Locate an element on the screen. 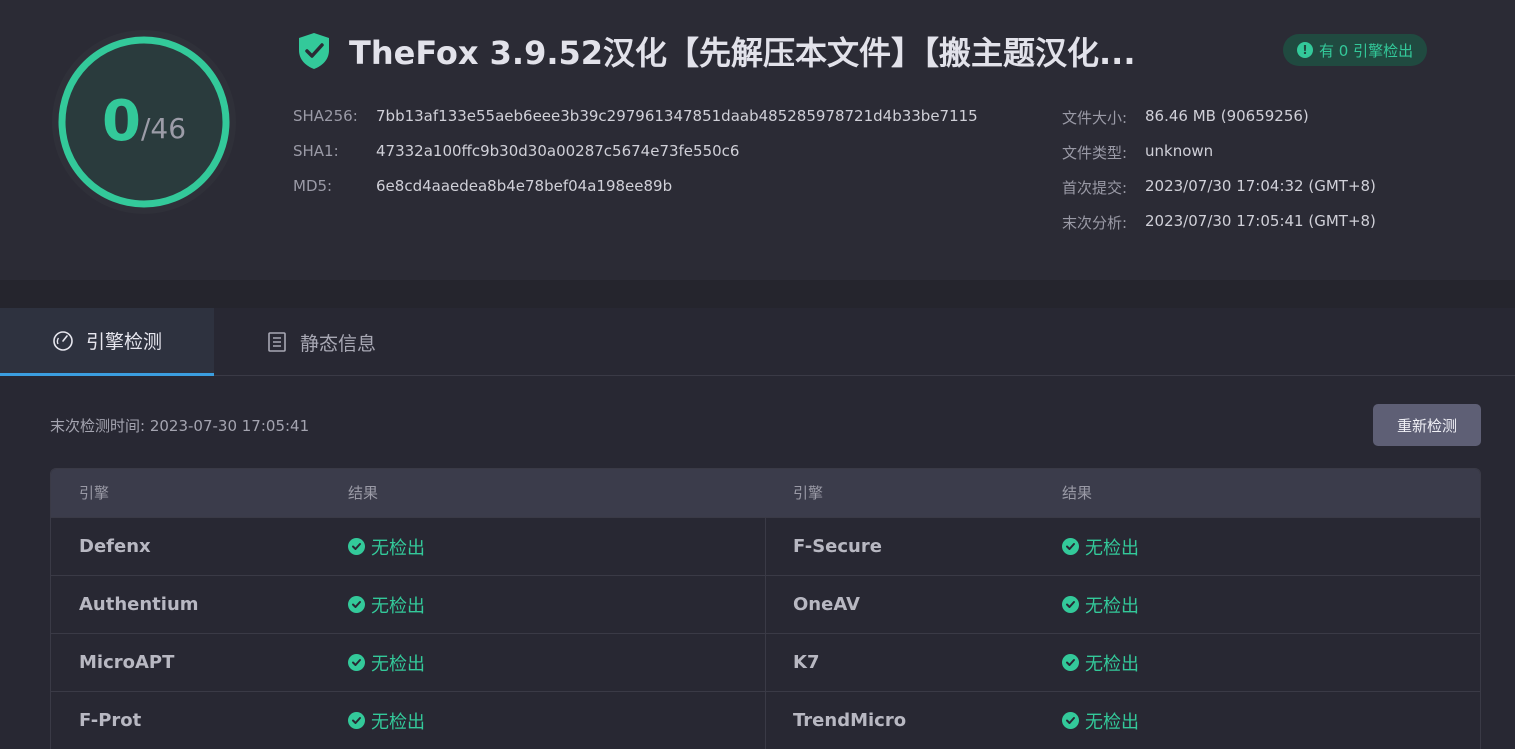 The width and height of the screenshot is (1515, 749). file-type-label: 文件类型: is located at coordinates (1095, 153).